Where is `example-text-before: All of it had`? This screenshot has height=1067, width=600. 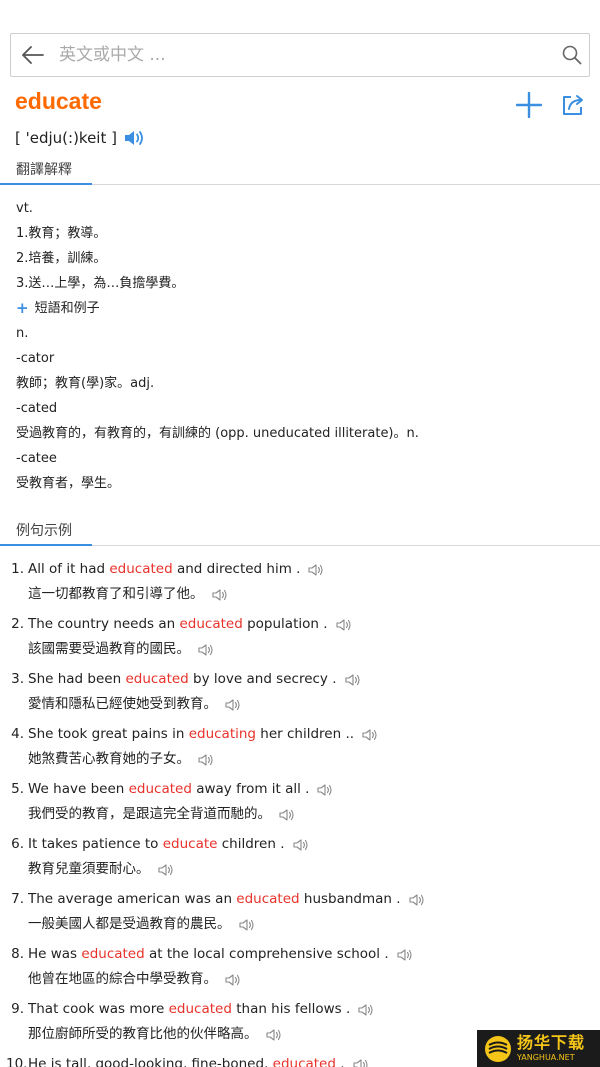
example-text-before: All of it had is located at coordinates (69, 569).